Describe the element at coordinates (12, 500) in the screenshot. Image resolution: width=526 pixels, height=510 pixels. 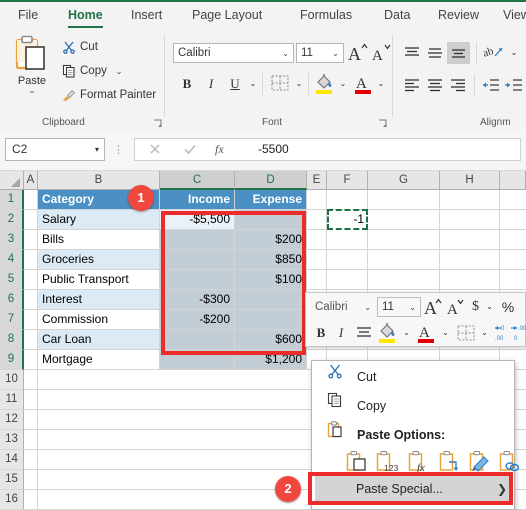
I see `row-header-16: 16` at that location.